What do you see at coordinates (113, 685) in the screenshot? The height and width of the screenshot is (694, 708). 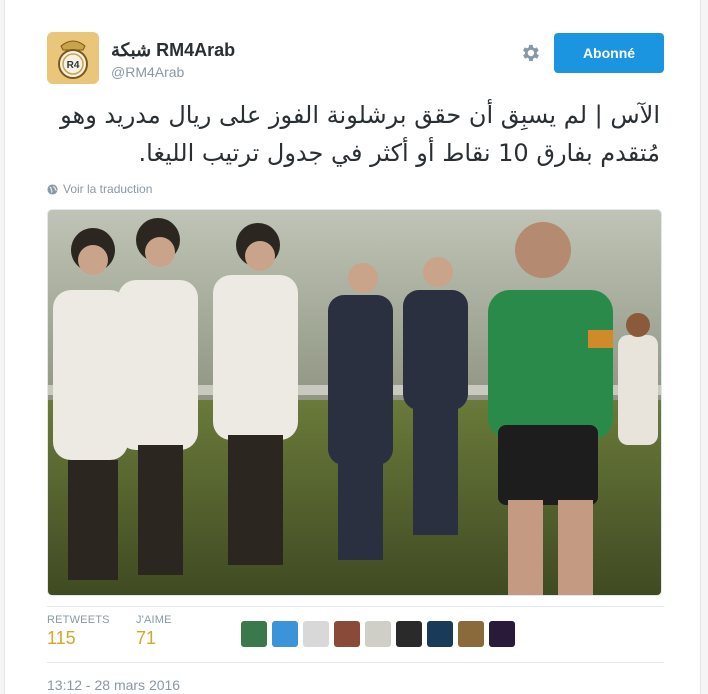 I see `tweet-timestamp: 13:12 - 28 mars 2016` at bounding box center [113, 685].